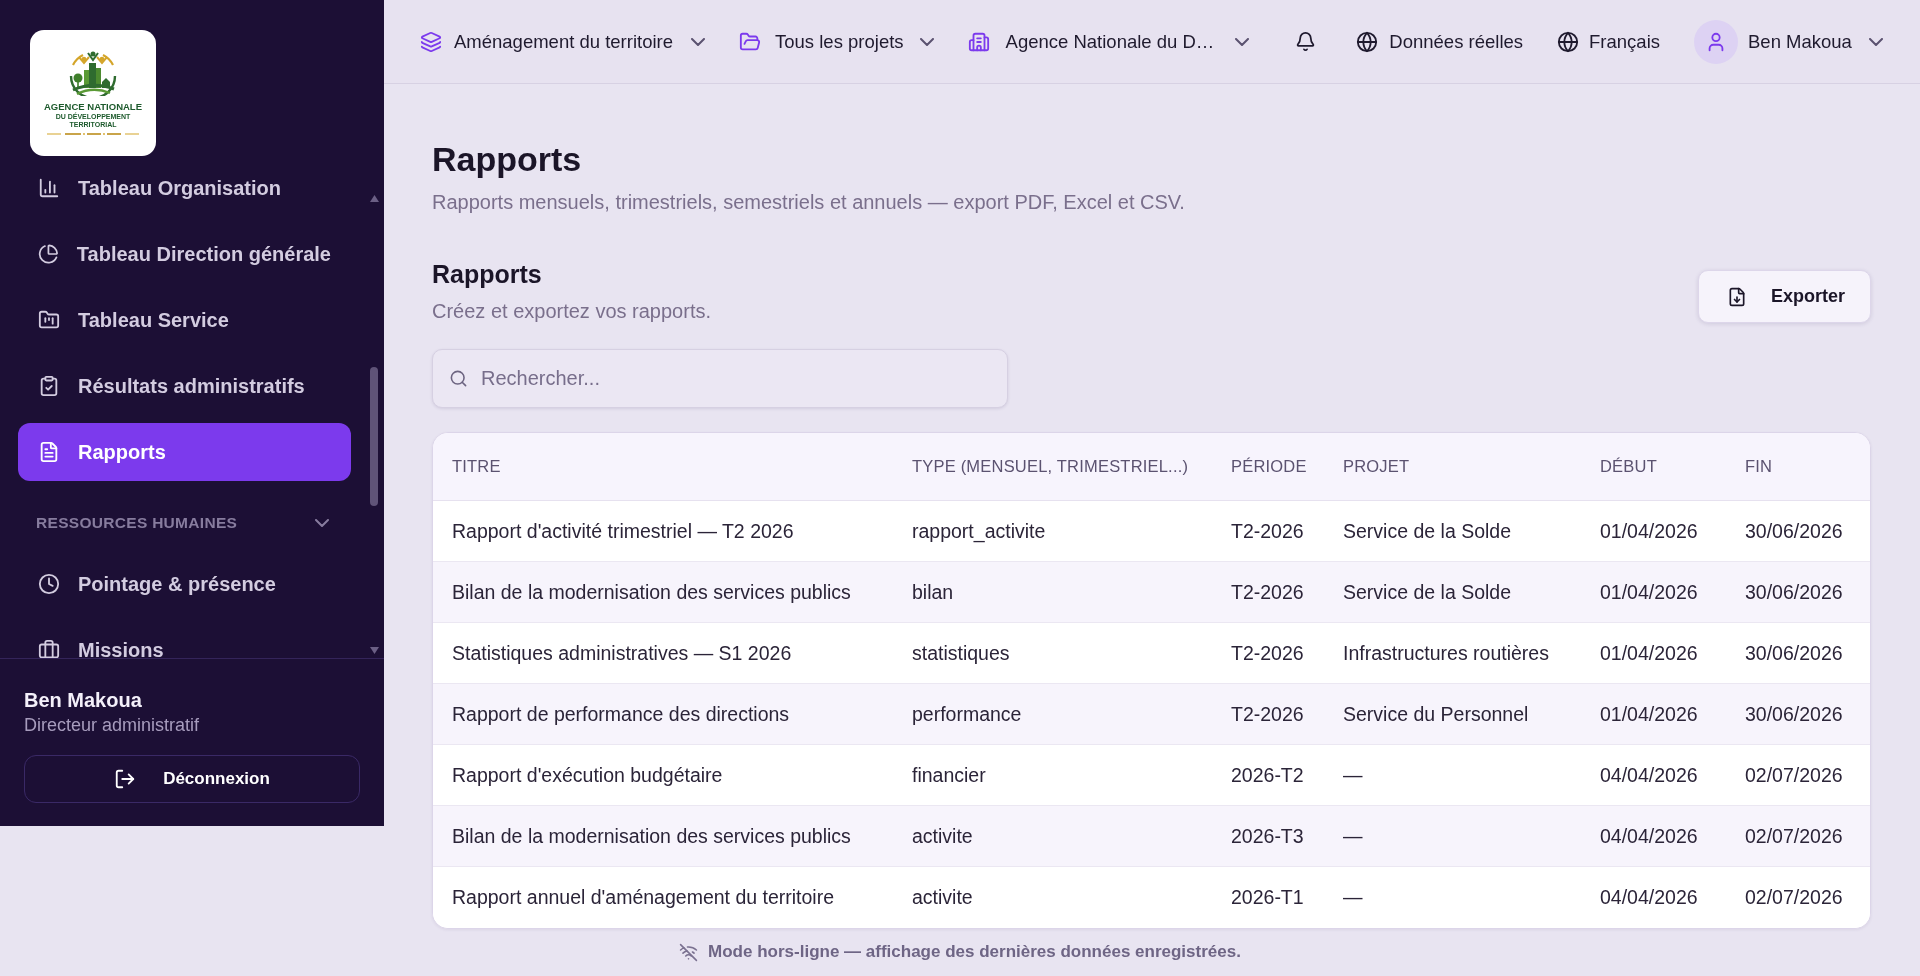  What do you see at coordinates (1151, 653) in the screenshot?
I see `table-row: Statistiques administratives — S1 2026 statistiques T2-2026 Infrastructures routières 01/04/2026 30/06/2026` at bounding box center [1151, 653].